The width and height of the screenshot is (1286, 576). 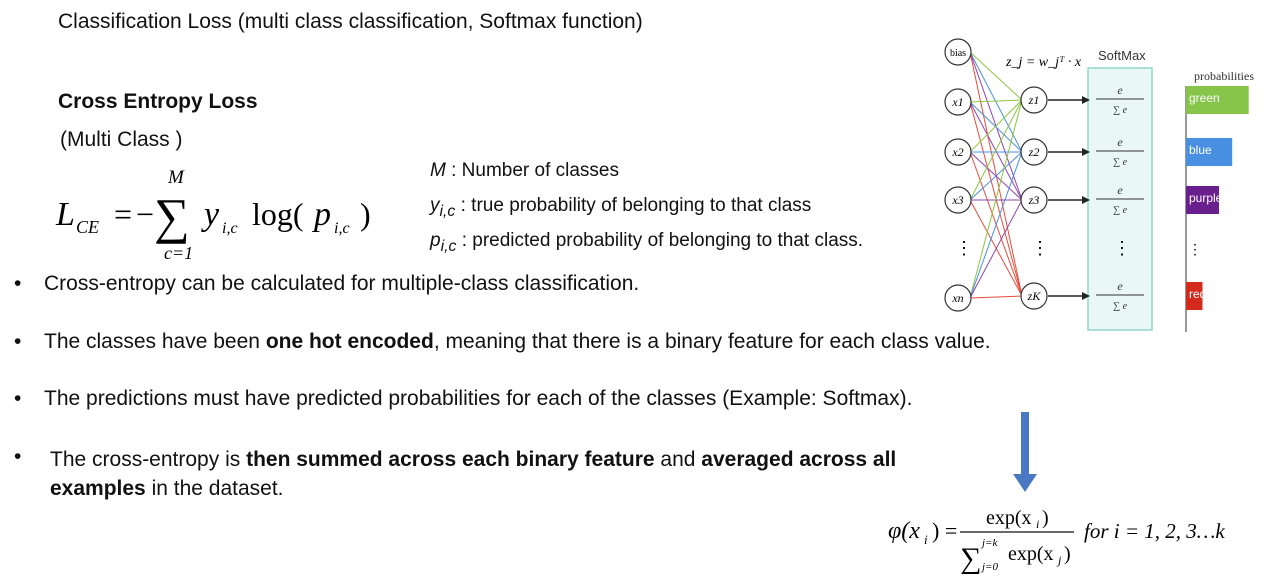 What do you see at coordinates (1195, 249) in the screenshot?
I see `probabilities-ellipsis: ⋮` at bounding box center [1195, 249].